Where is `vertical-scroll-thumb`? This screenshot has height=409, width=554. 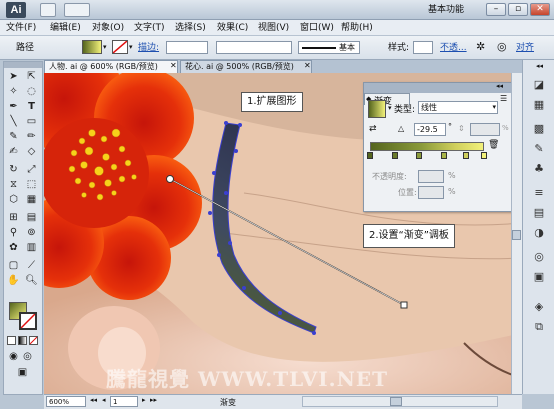 vertical-scroll-thumb is located at coordinates (516, 235).